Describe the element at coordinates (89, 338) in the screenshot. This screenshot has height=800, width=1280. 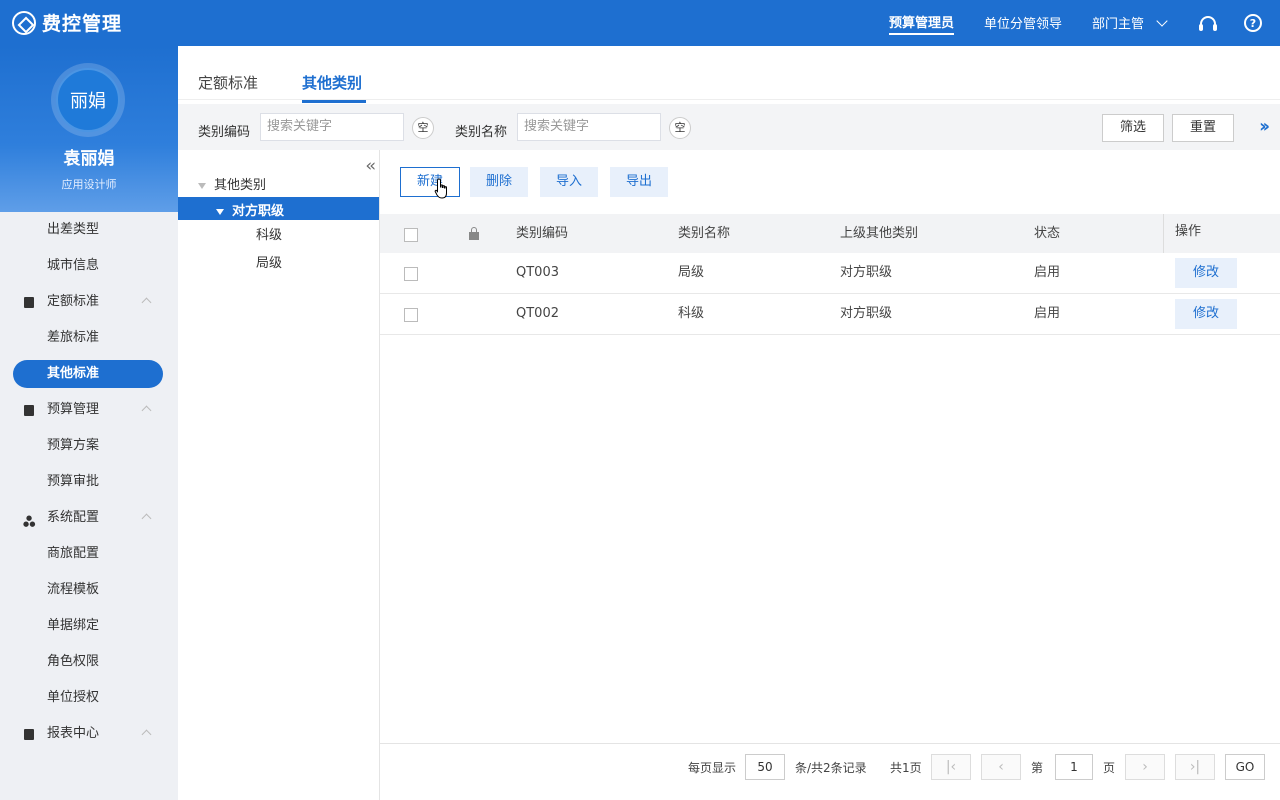
I see `sidebar-item-travel-standard: 差旅标准` at that location.